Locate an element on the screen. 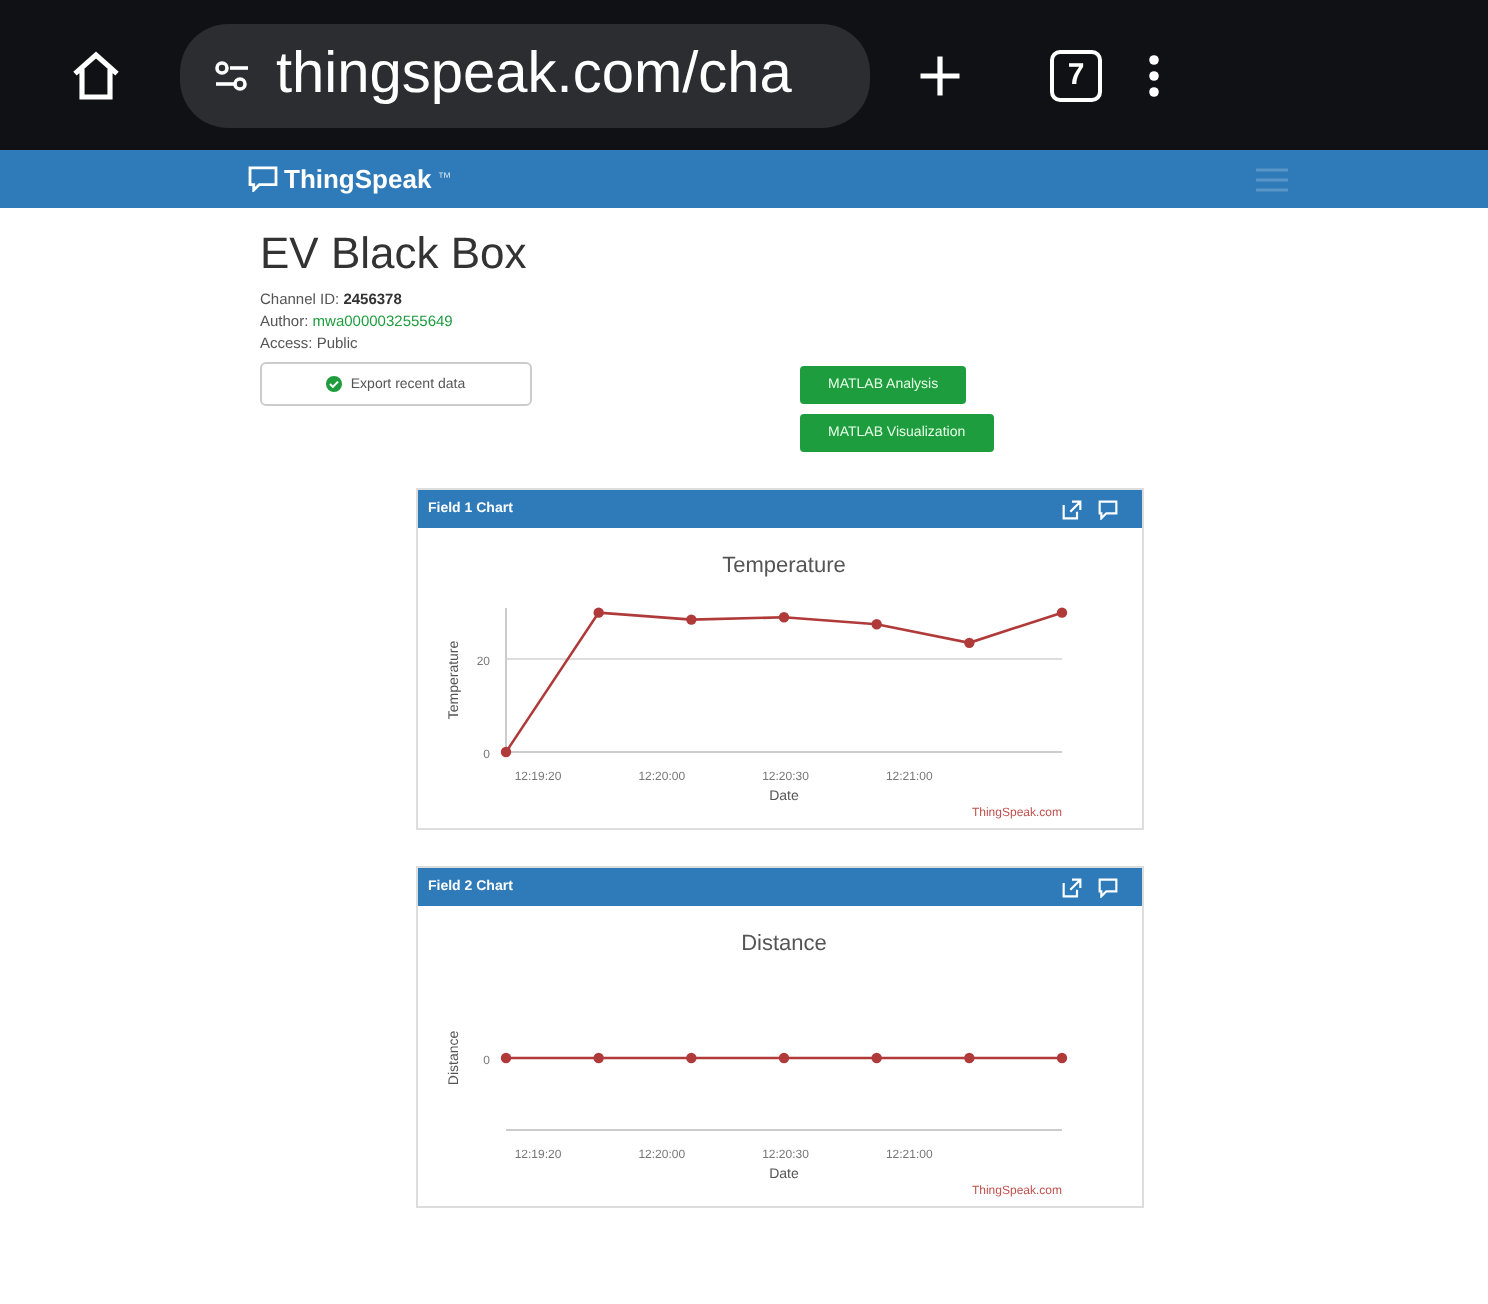 The width and height of the screenshot is (1488, 1304). tab-count-button: 7 is located at coordinates (1076, 75).